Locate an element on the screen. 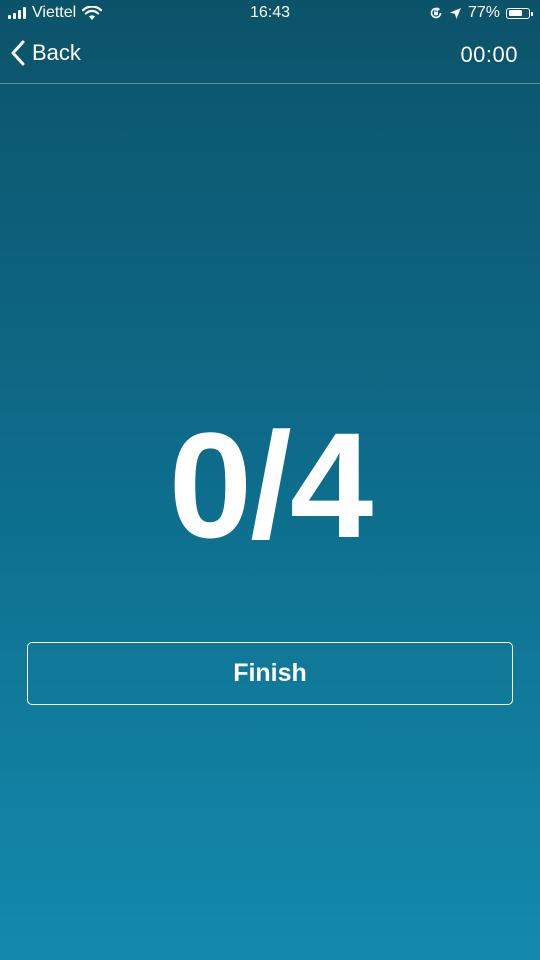 The width and height of the screenshot is (540, 960). battery-icon is located at coordinates (519, 13).